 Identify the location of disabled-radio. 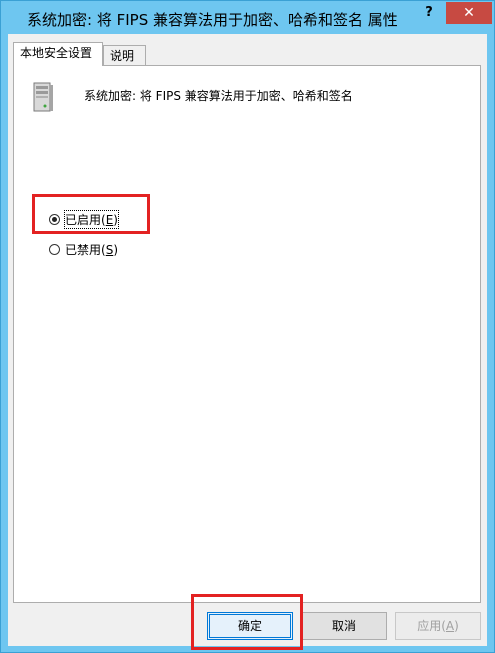
(54, 249).